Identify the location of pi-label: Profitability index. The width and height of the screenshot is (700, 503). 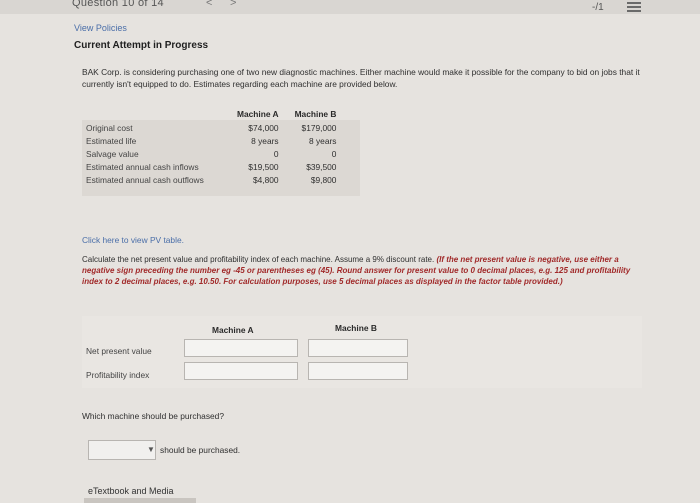
(118, 375).